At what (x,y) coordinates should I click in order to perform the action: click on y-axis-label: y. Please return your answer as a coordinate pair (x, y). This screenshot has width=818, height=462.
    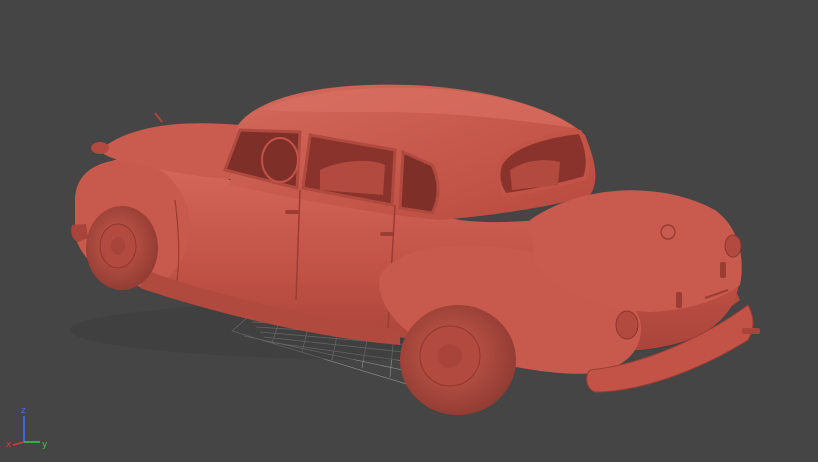
    Looking at the image, I should click on (45, 445).